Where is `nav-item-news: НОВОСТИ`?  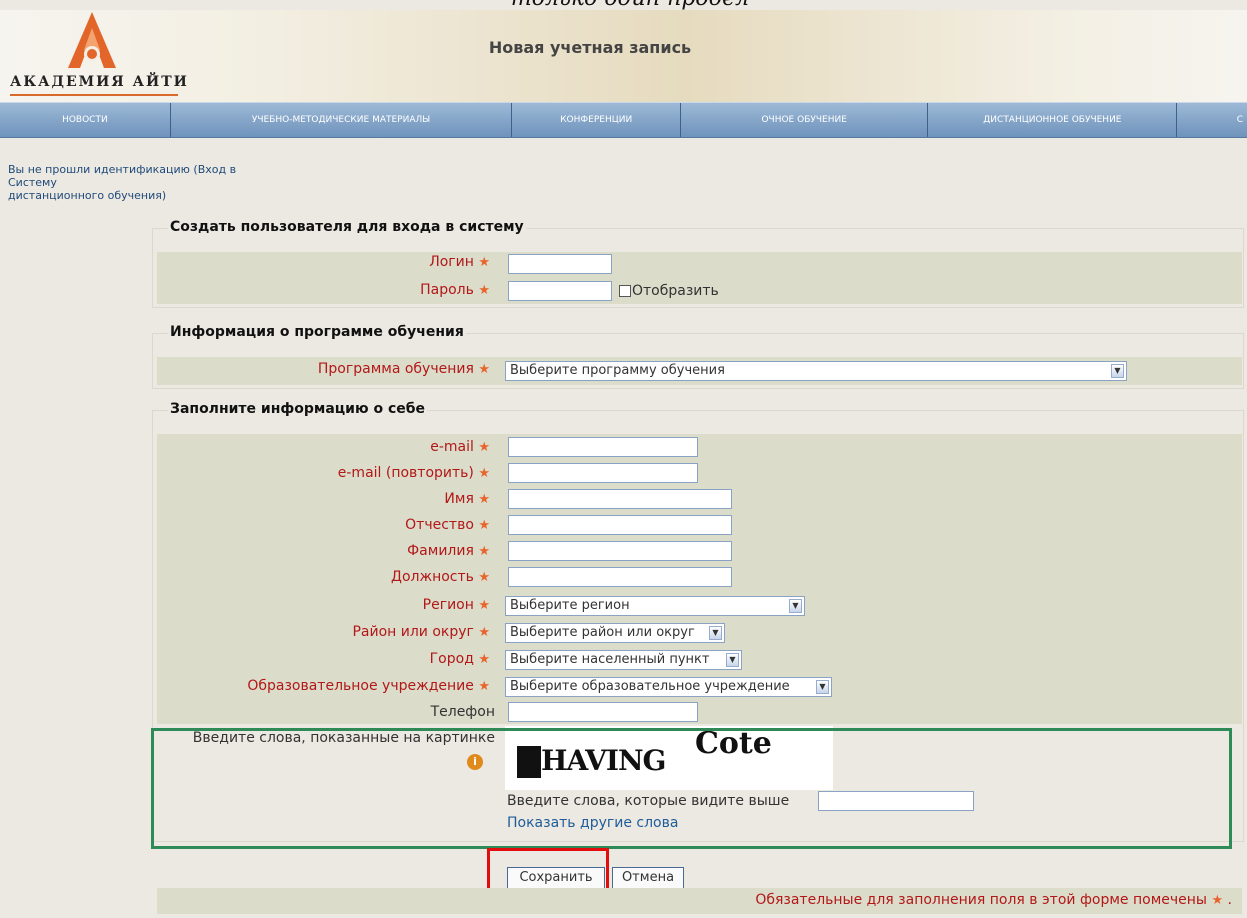
nav-item-news: НОВОСТИ is located at coordinates (85, 120).